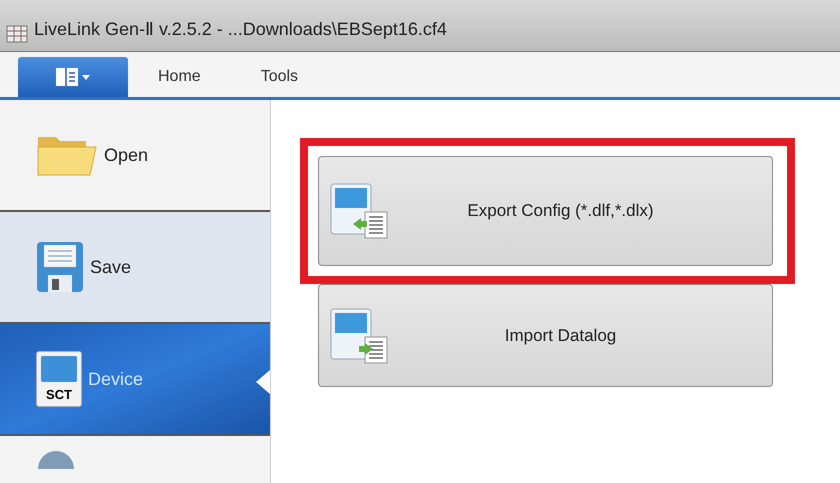 The image size is (840, 483). What do you see at coordinates (359, 211) in the screenshot?
I see `export-icon` at bounding box center [359, 211].